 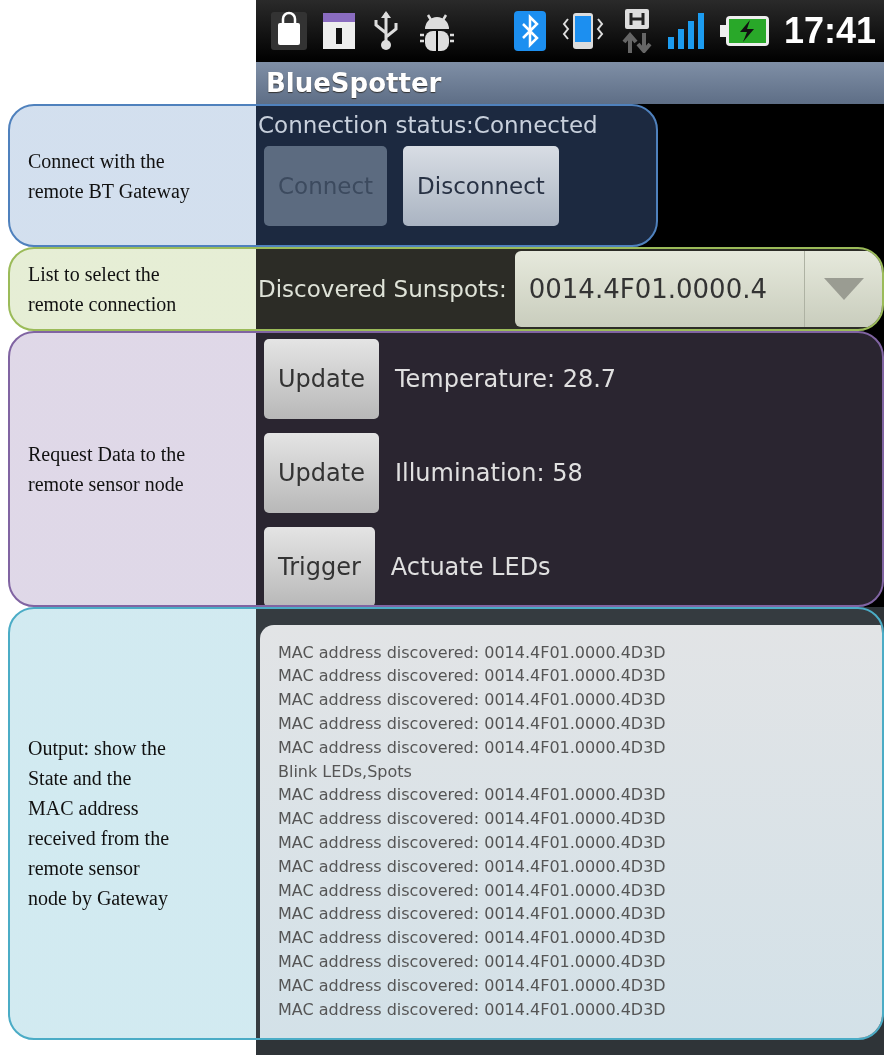 I want to click on battery-charging-icon, so click(x=744, y=31).